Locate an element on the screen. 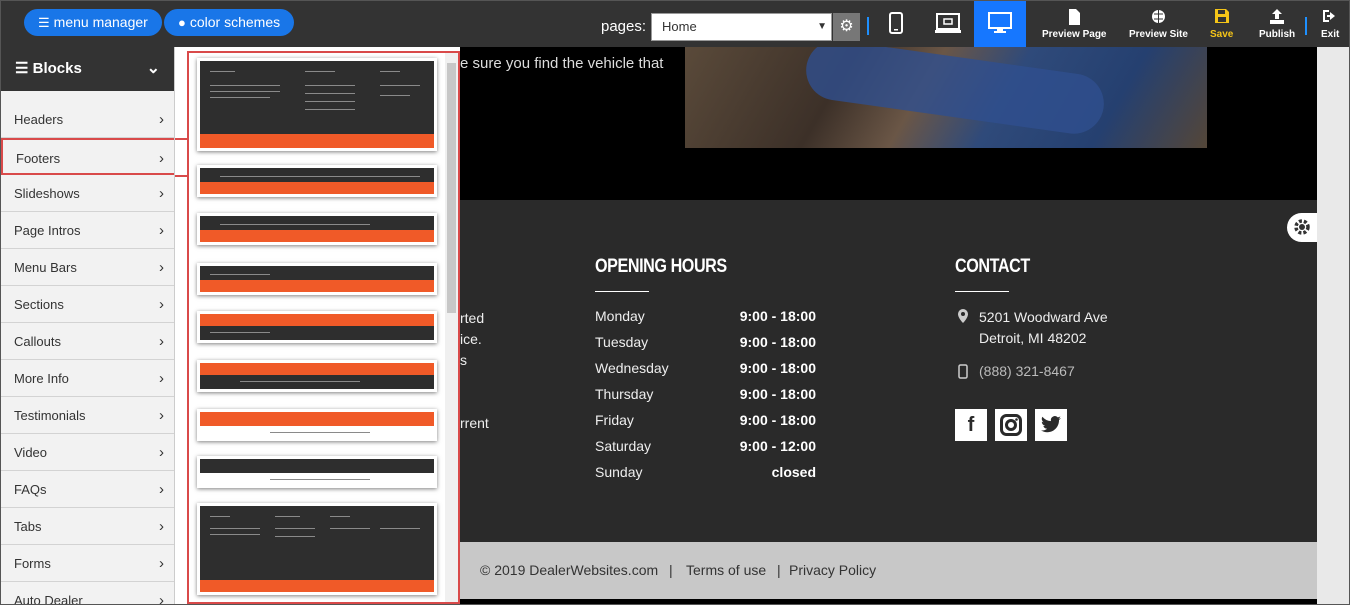 The image size is (1350, 605). sidebar-item-label: FAQs is located at coordinates (30, 489).